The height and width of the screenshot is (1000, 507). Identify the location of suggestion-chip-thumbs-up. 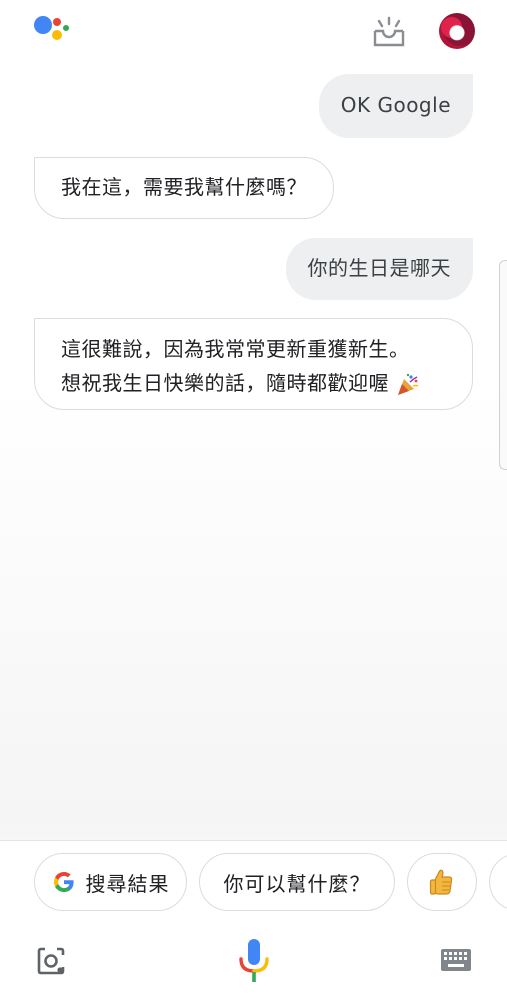
(442, 882).